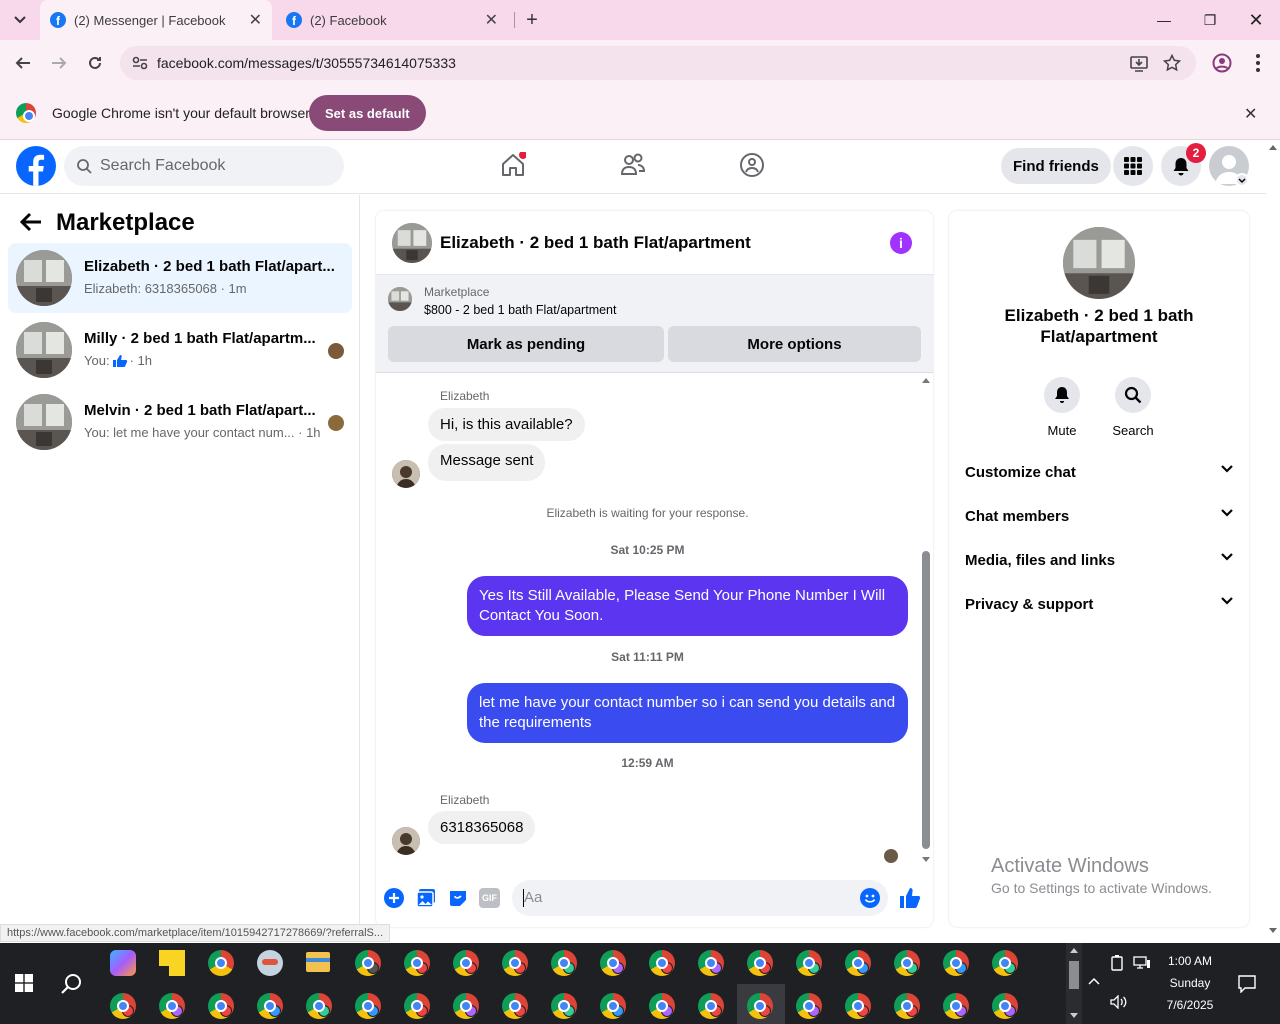  Describe the element at coordinates (23, 63) in the screenshot. I see `back-button` at that location.